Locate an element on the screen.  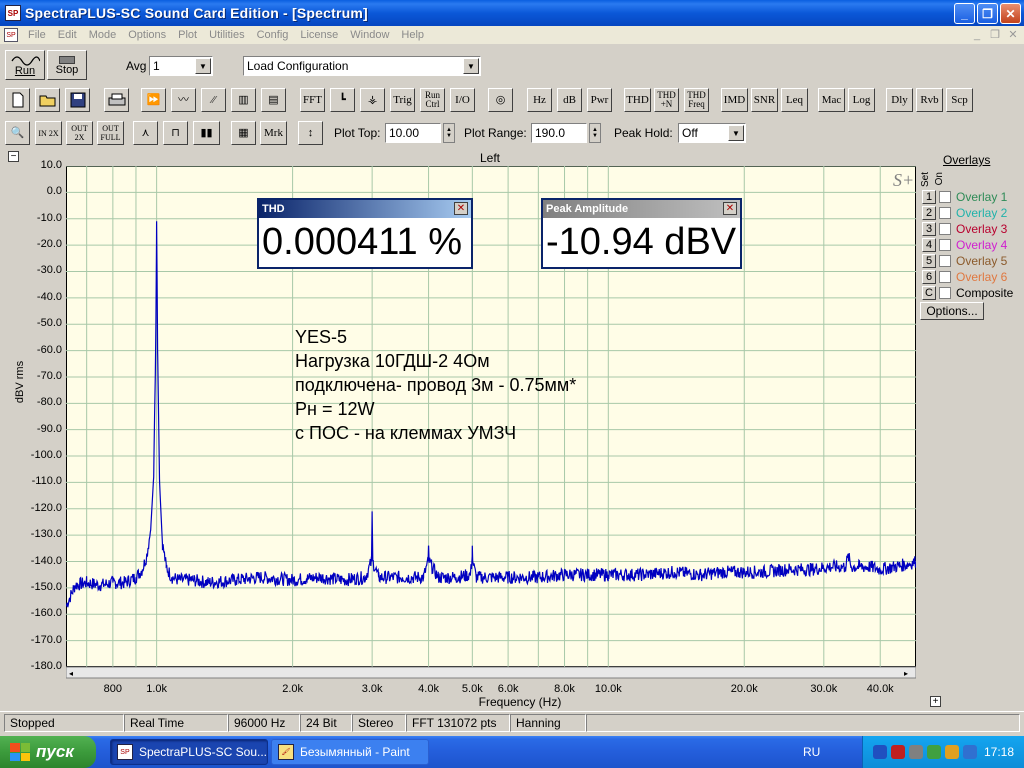
leq-button: Leq is located at coordinates (794, 100).